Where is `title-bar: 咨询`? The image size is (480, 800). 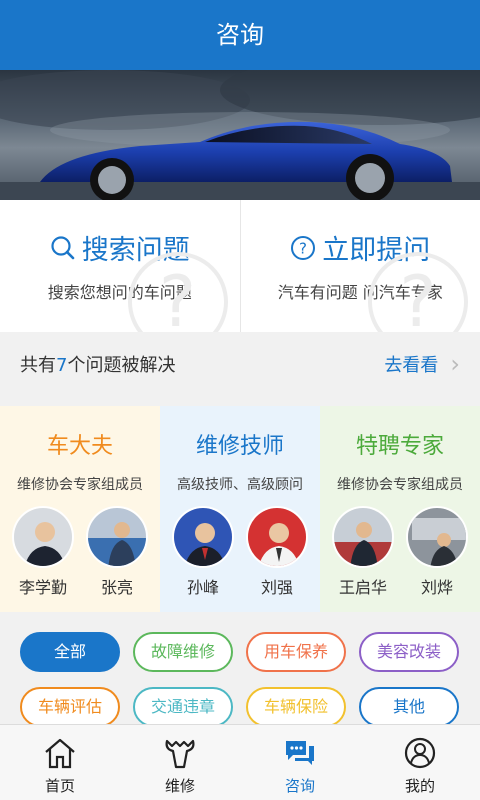 title-bar: 咨询 is located at coordinates (240, 35).